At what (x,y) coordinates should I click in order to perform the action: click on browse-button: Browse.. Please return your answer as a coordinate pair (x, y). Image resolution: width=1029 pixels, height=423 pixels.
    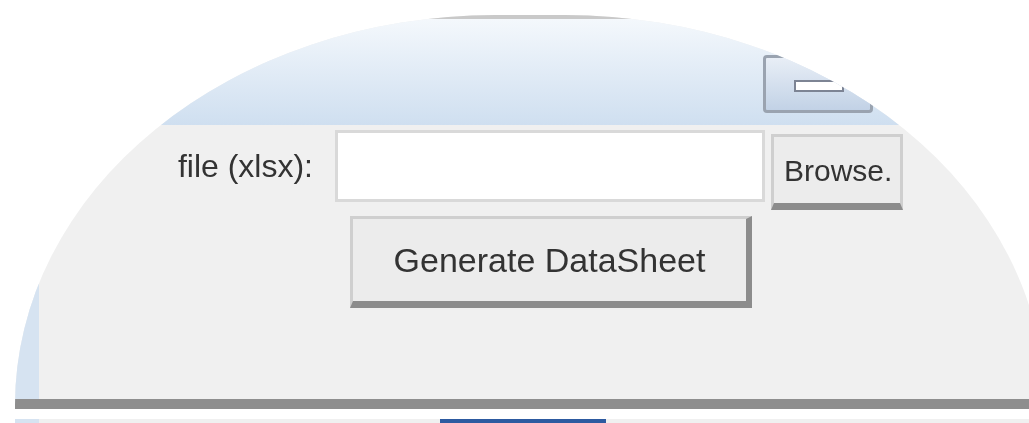
    Looking at the image, I should click on (837, 172).